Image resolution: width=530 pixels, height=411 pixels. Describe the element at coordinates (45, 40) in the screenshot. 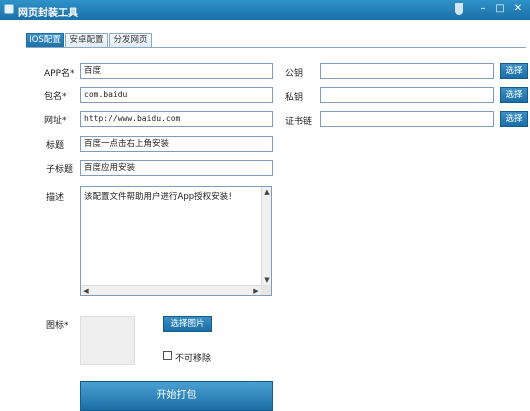

I see `tab-ios: IOS配置` at that location.